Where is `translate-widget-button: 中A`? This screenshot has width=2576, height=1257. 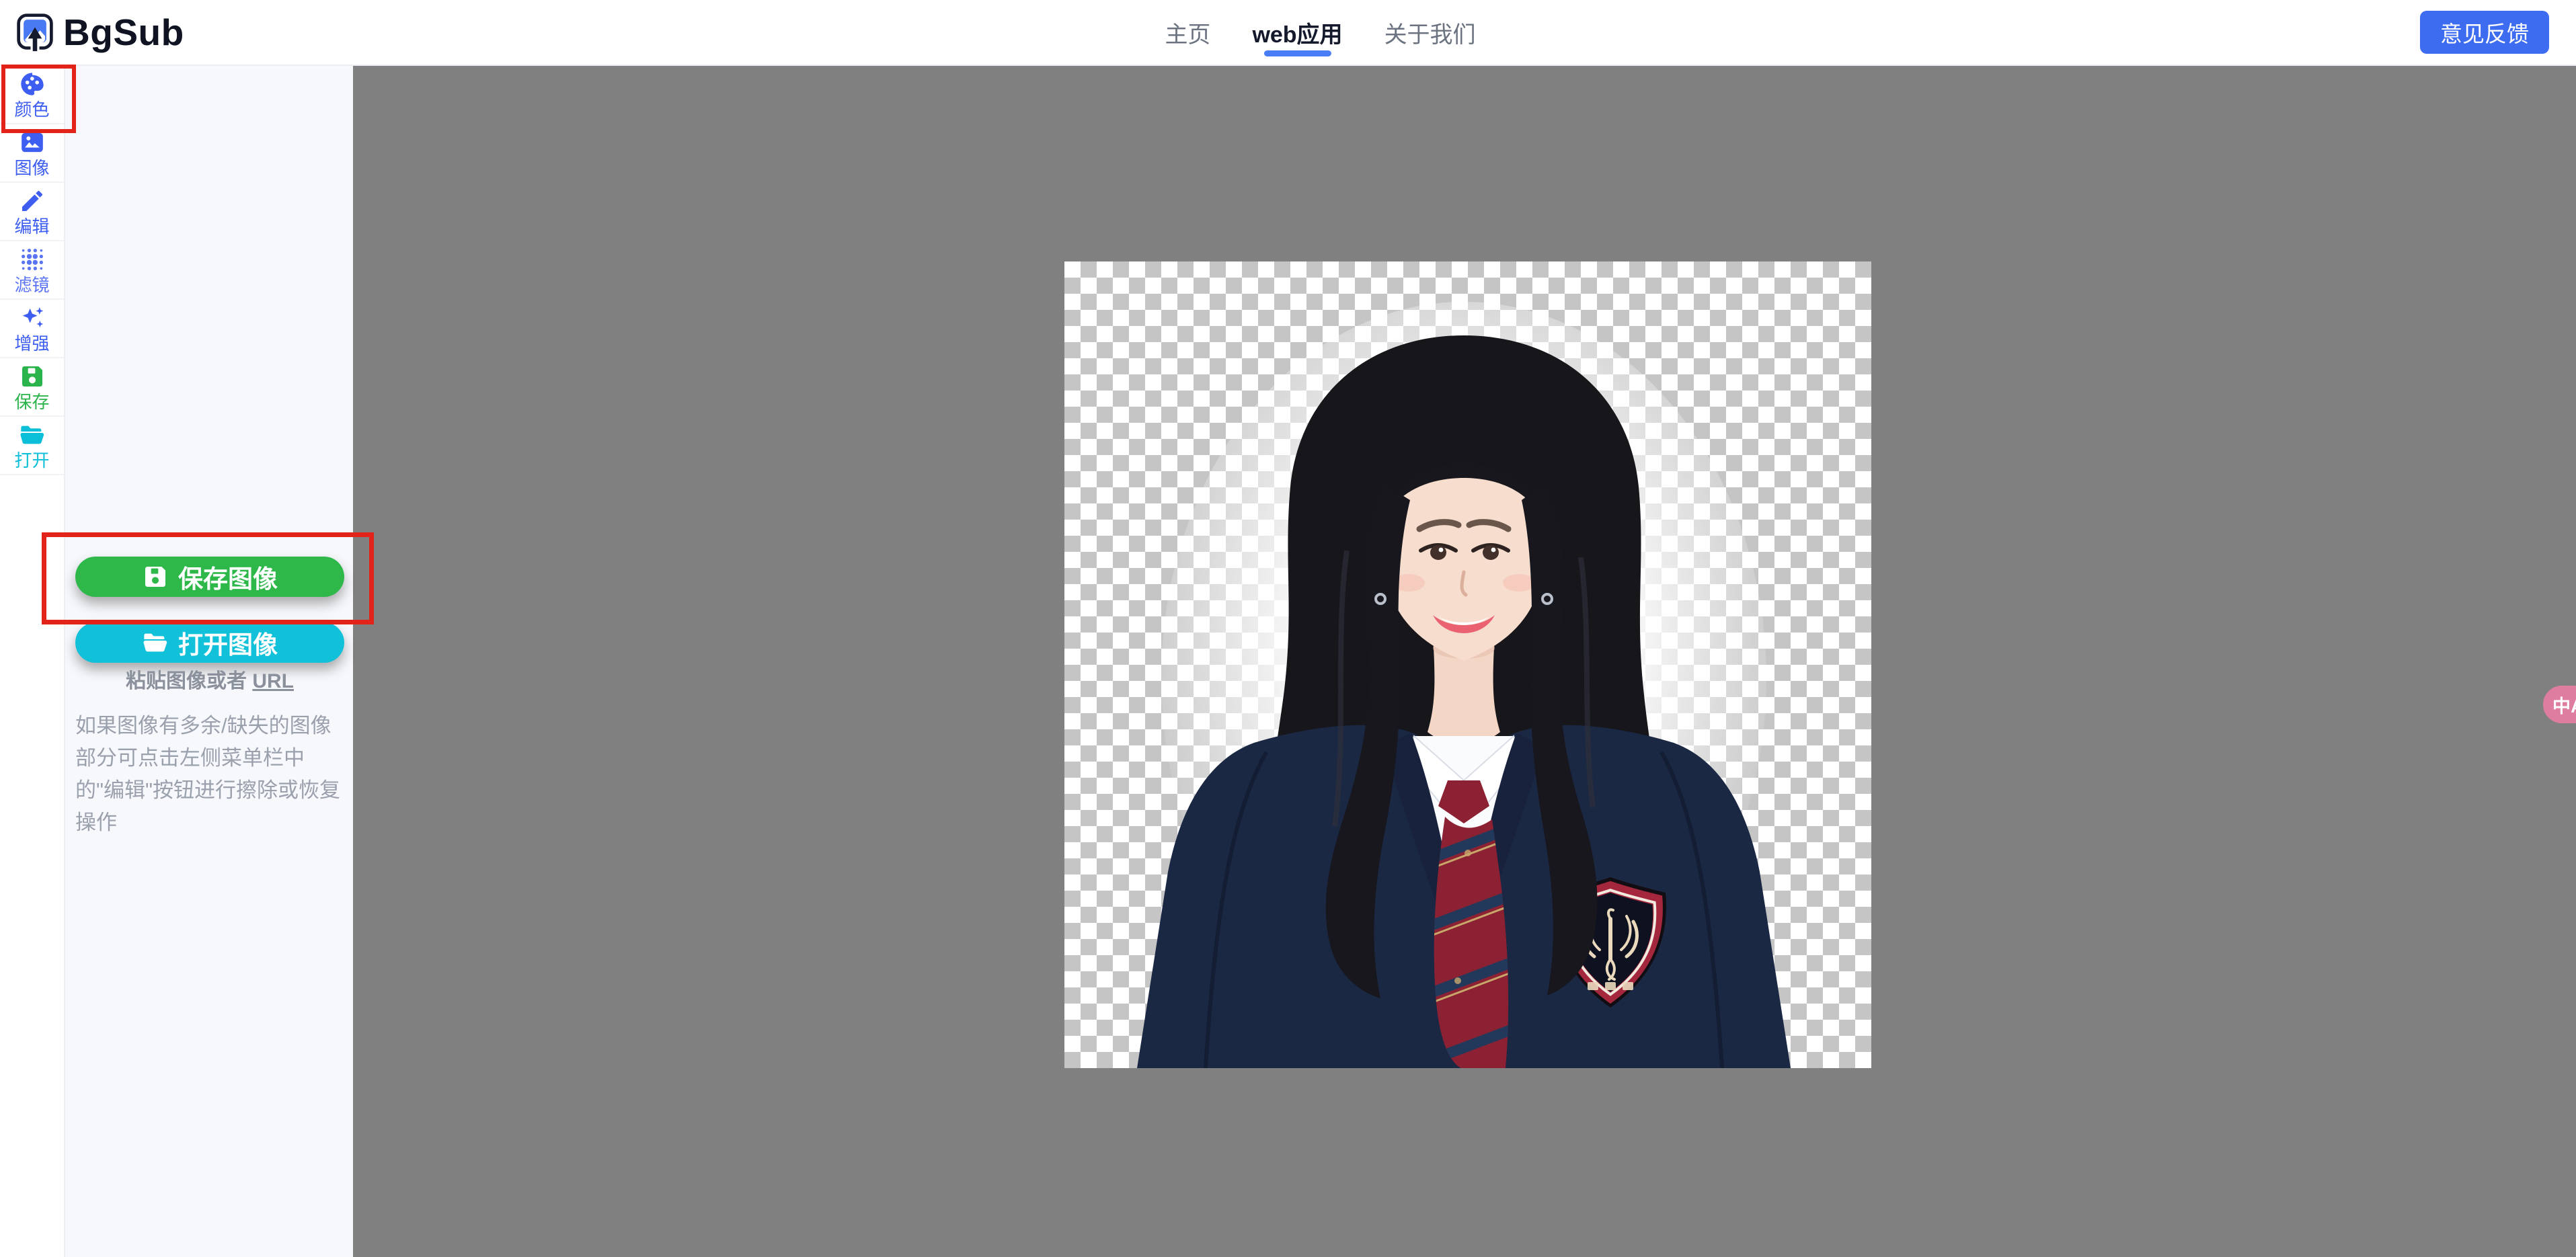
translate-widget-button: 中A is located at coordinates (2560, 705).